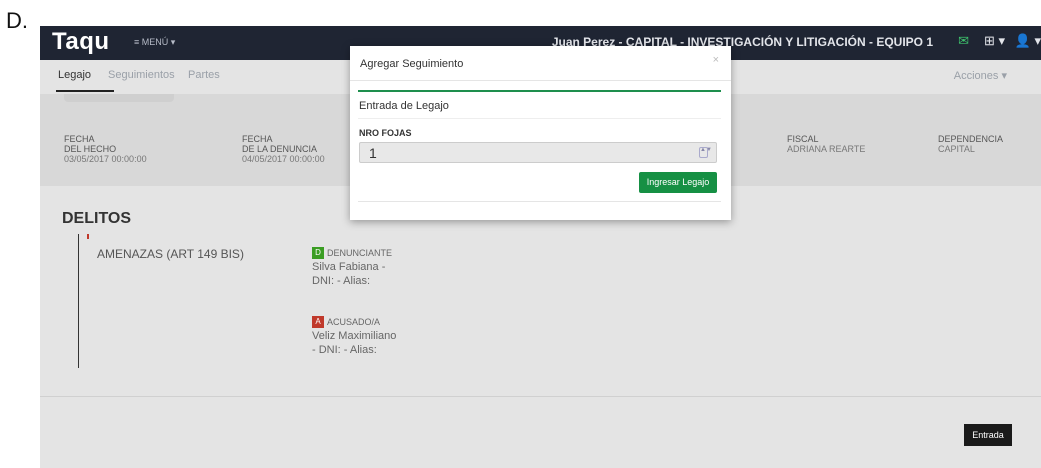 This screenshot has height=468, width=1041. Describe the element at coordinates (17, 20) in the screenshot. I see `figure-label: D.` at that location.